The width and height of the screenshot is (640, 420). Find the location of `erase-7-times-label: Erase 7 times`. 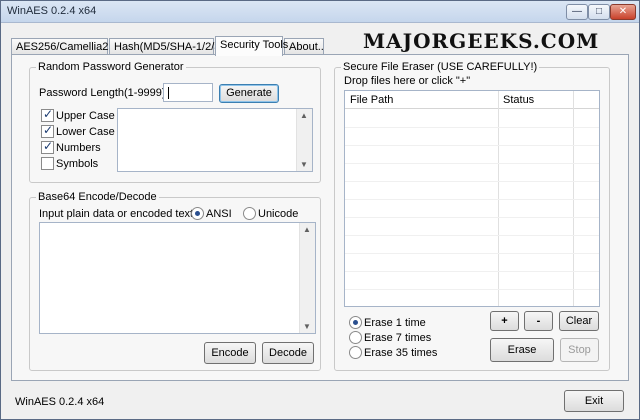

erase-7-times-label: Erase 7 times is located at coordinates (398, 338).